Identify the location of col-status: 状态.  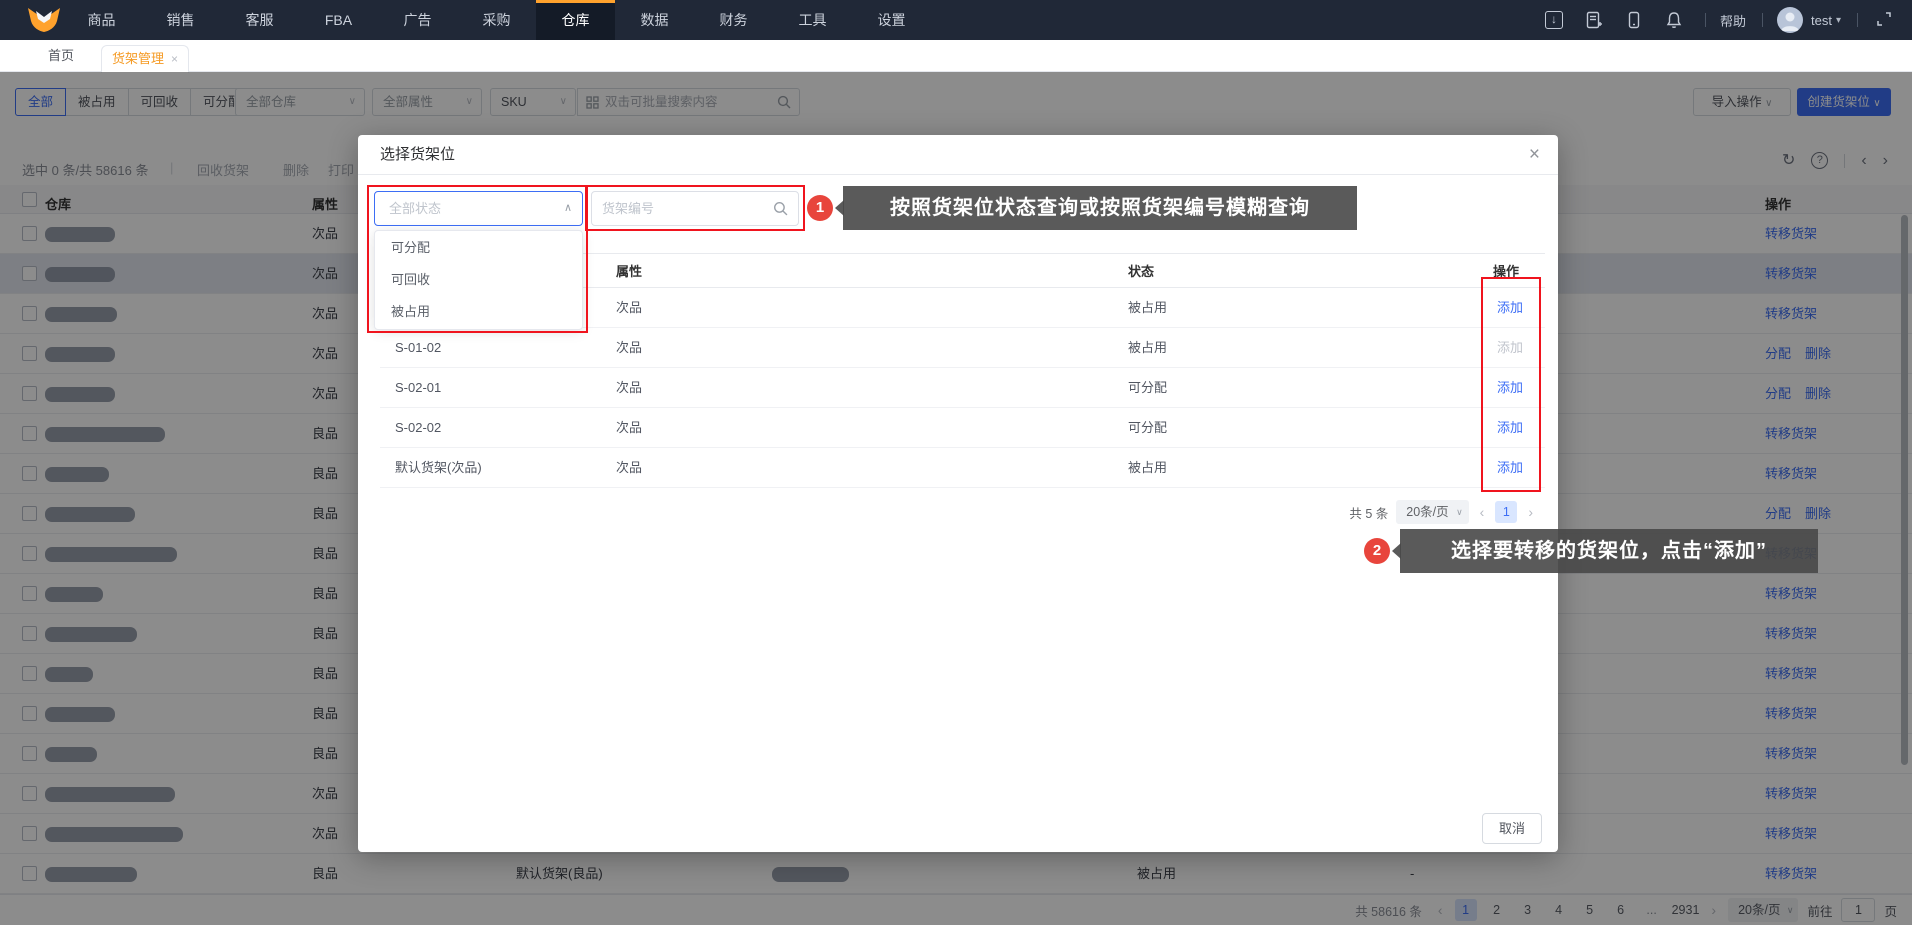
(1141, 271).